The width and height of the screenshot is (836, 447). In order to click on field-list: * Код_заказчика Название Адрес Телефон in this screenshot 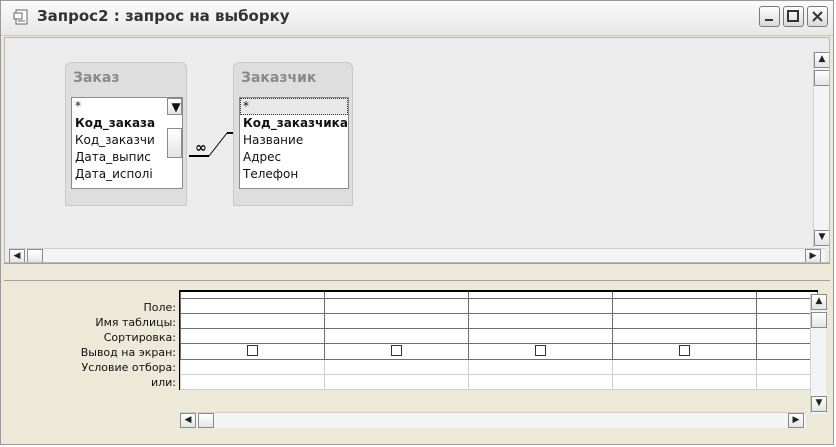, I will do `click(294, 143)`.